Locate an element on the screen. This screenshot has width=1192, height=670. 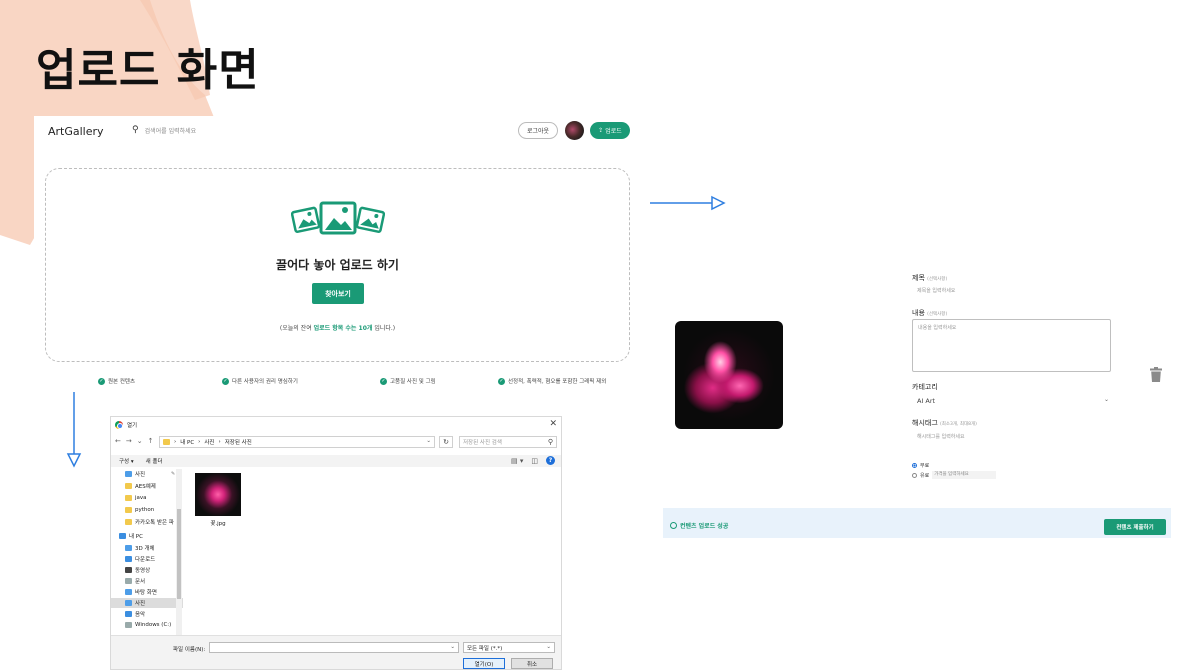
tree-item: Windows (C:) is located at coordinates (161, 625).